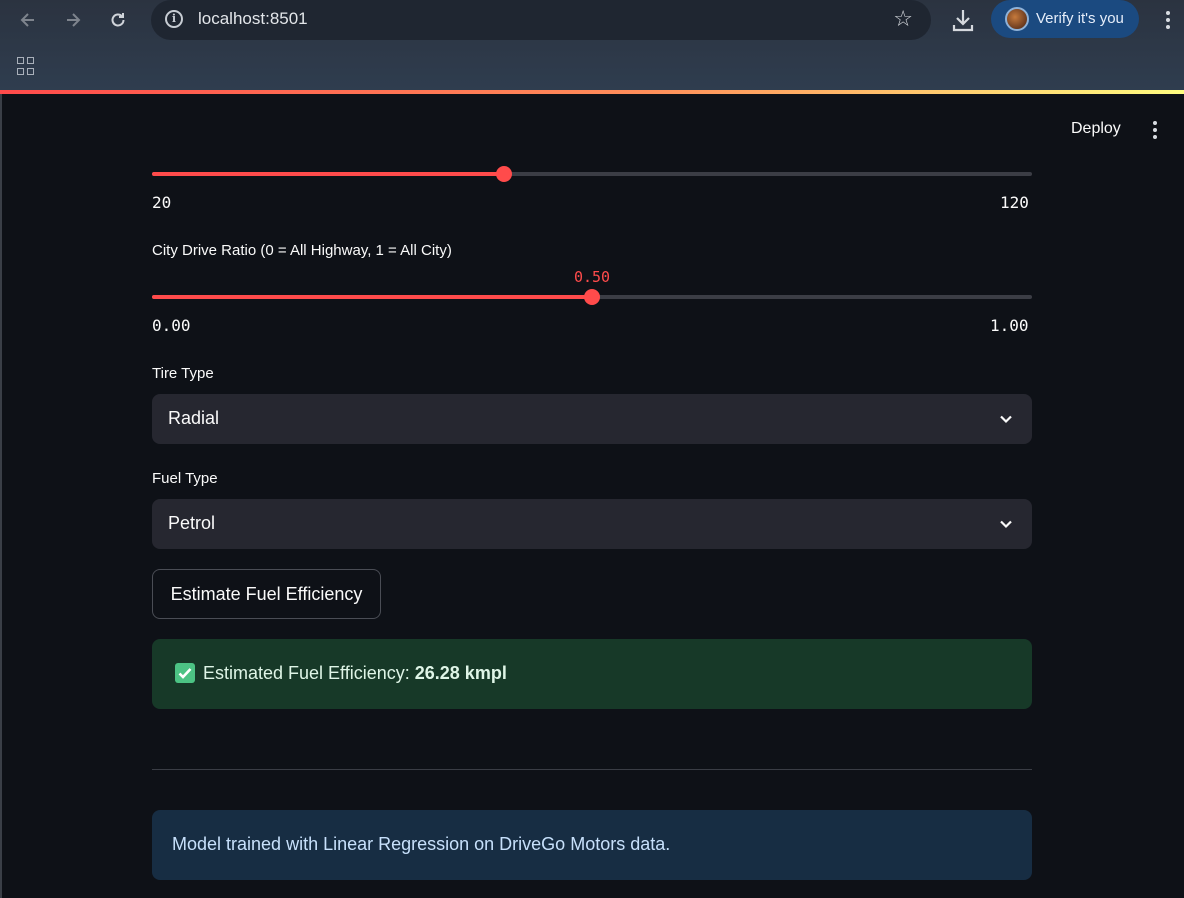 This screenshot has height=898, width=1184. What do you see at coordinates (192, 523) in the screenshot?
I see `fuel-type-value: Petrol` at bounding box center [192, 523].